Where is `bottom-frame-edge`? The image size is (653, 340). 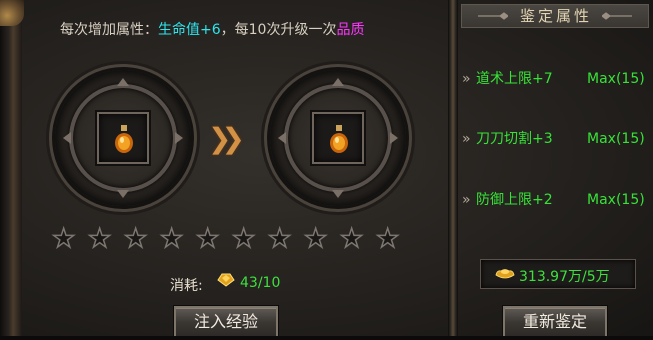
bottom-frame-edge is located at coordinates (326, 338).